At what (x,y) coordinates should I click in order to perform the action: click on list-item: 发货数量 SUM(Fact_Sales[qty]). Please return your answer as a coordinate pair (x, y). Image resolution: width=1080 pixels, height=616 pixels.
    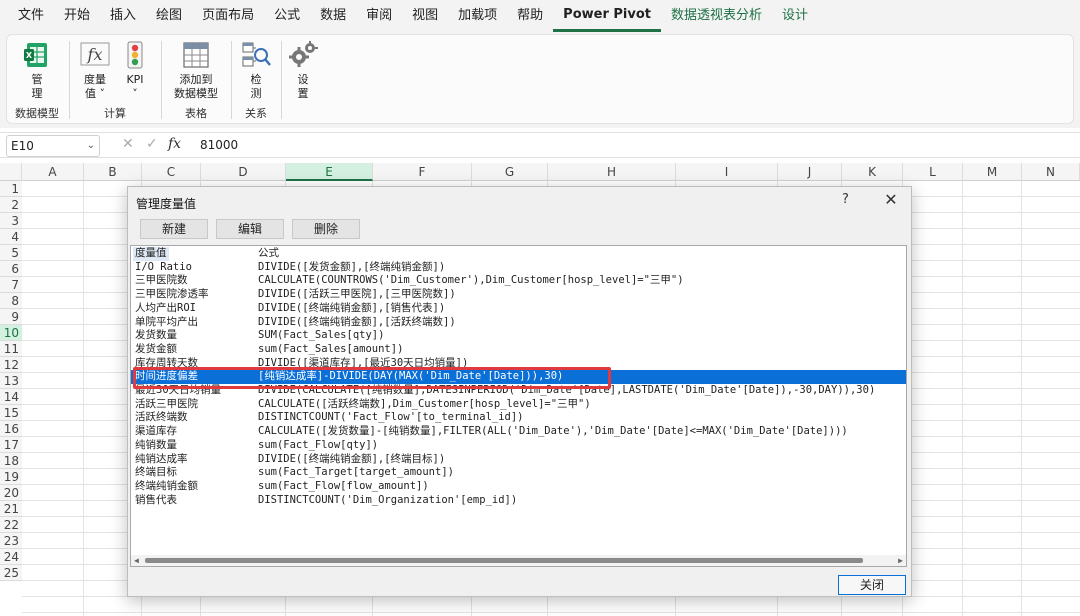
    Looking at the image, I should click on (518, 336).